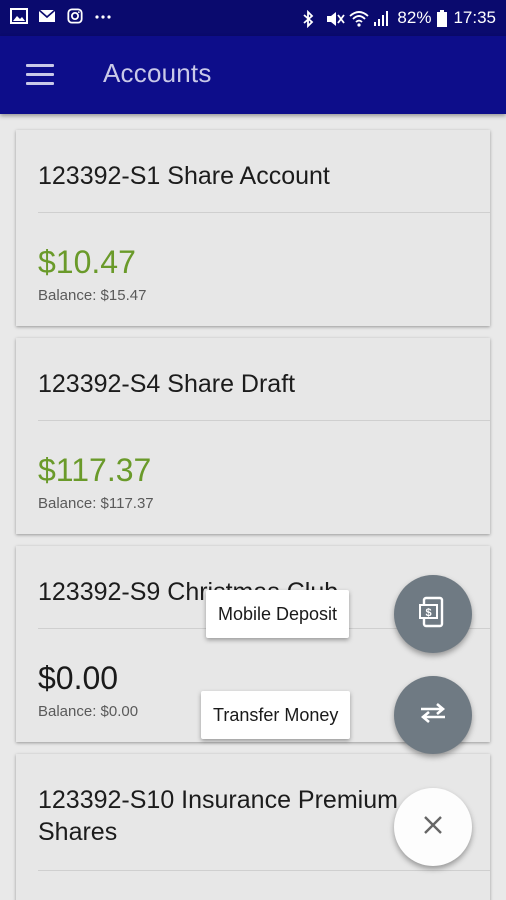  I want to click on instagram-icon, so click(75, 16).